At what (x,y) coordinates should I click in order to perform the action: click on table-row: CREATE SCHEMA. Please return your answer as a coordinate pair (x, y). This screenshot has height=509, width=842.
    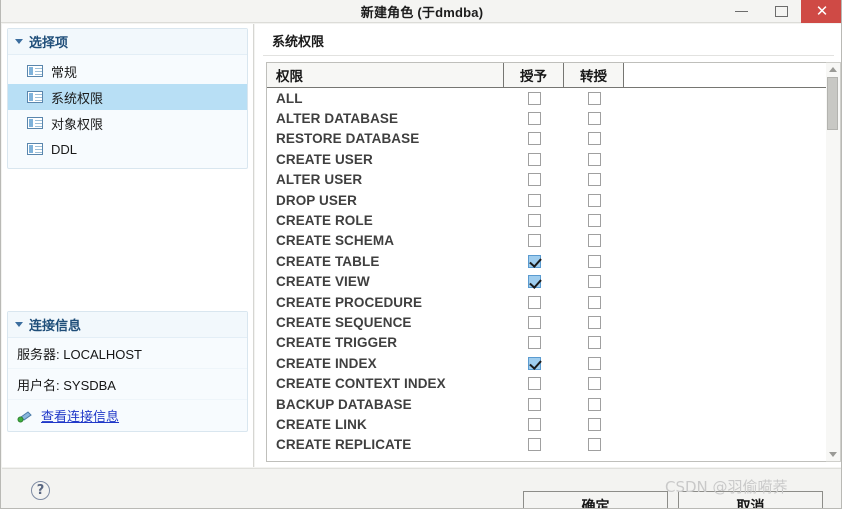
    Looking at the image, I should click on (549, 241).